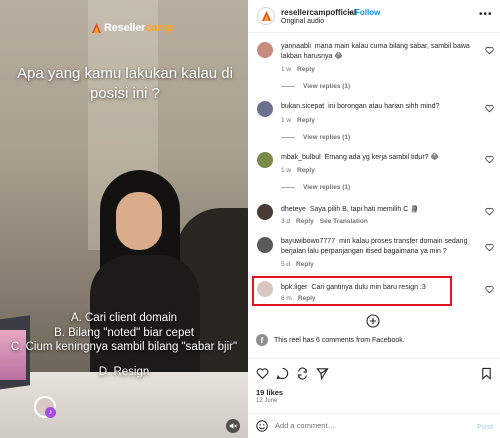 The height and width of the screenshot is (438, 500). I want to click on logo-text: Resellercamp, so click(138, 28).